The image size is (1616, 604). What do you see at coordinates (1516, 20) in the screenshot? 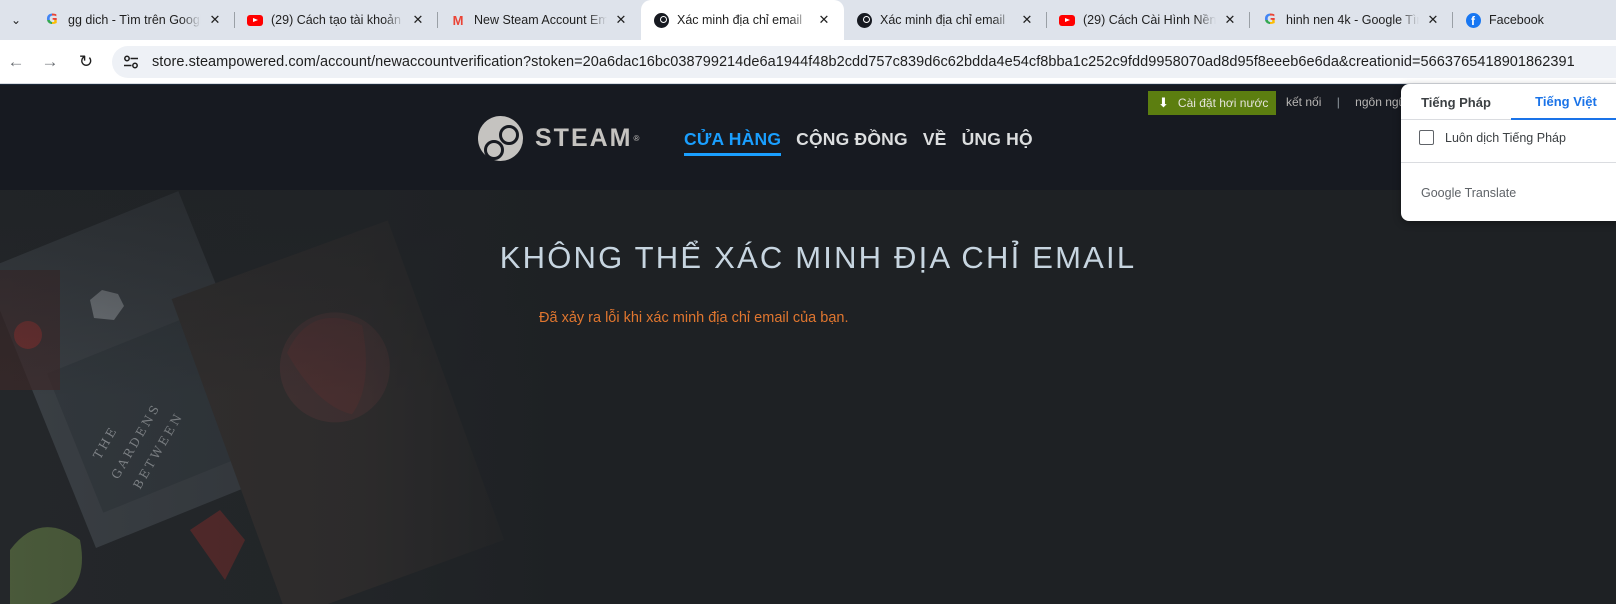
I see `tab-title: Facebook` at bounding box center [1516, 20].